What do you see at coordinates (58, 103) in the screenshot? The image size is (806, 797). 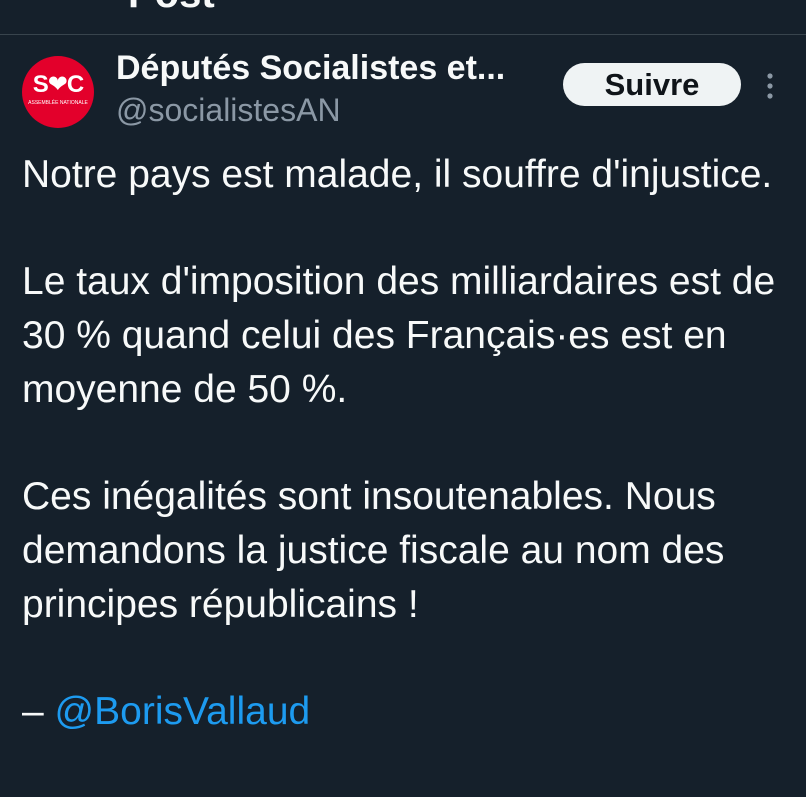 I see `avatar-logo-subtext: ASSEMBLÉE NATIONALE` at bounding box center [58, 103].